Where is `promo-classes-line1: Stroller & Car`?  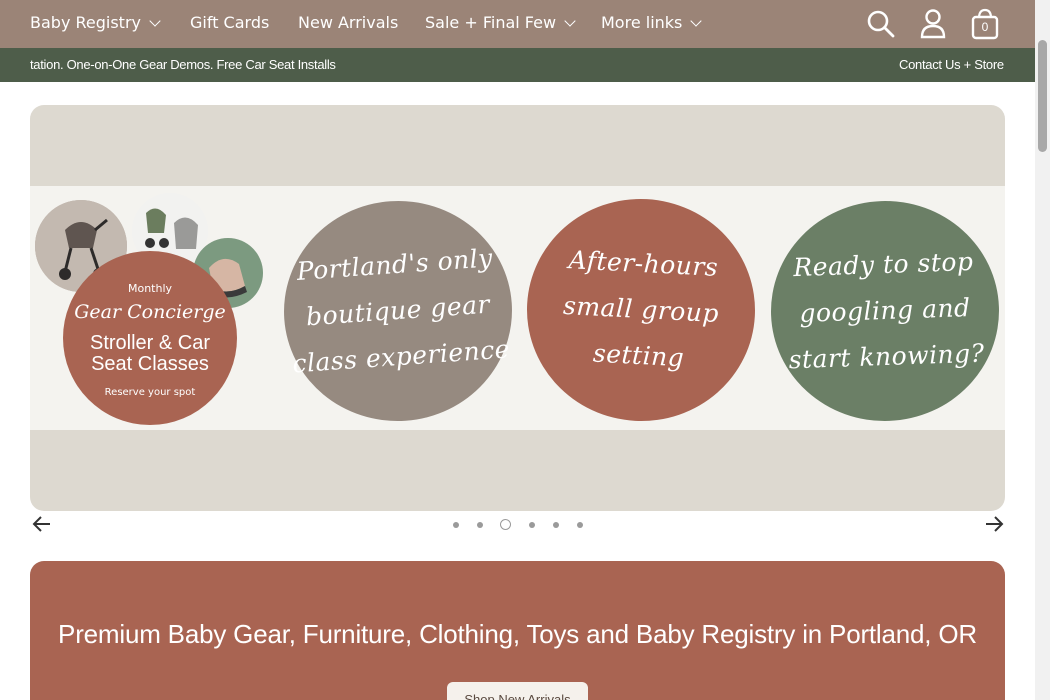
promo-classes-line1: Stroller & Car is located at coordinates (150, 343).